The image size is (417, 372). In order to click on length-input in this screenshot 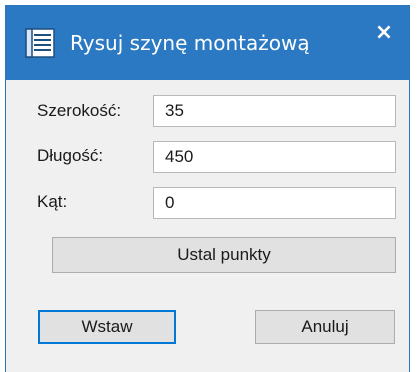, I will do `click(274, 157)`.